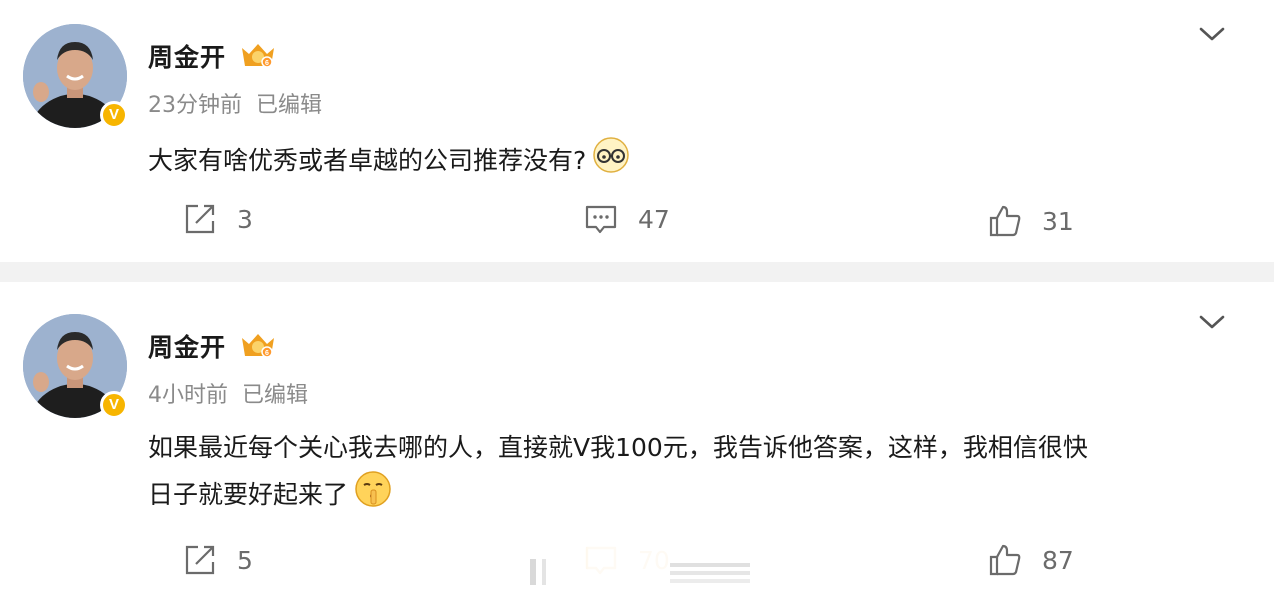  I want to click on post-meta: 4小时前 已编辑, so click(228, 393).